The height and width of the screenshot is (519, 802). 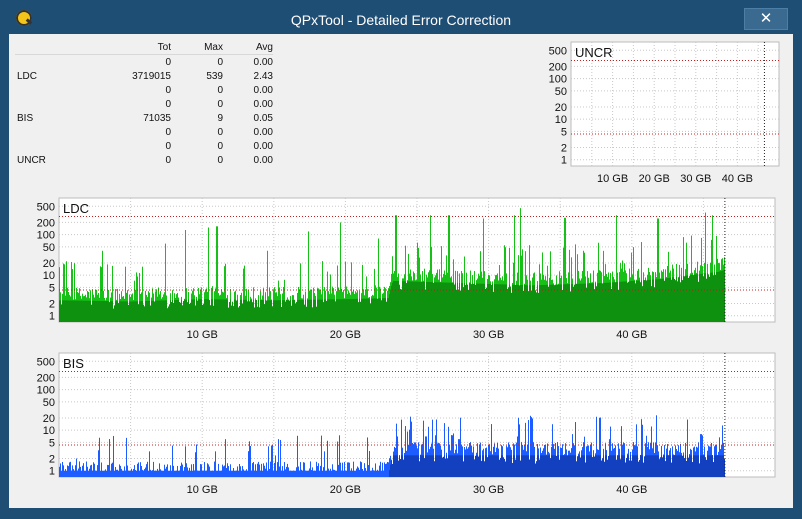 What do you see at coordinates (737, 179) in the screenshot?
I see `uncr-xtick-label: 40 GB` at bounding box center [737, 179].